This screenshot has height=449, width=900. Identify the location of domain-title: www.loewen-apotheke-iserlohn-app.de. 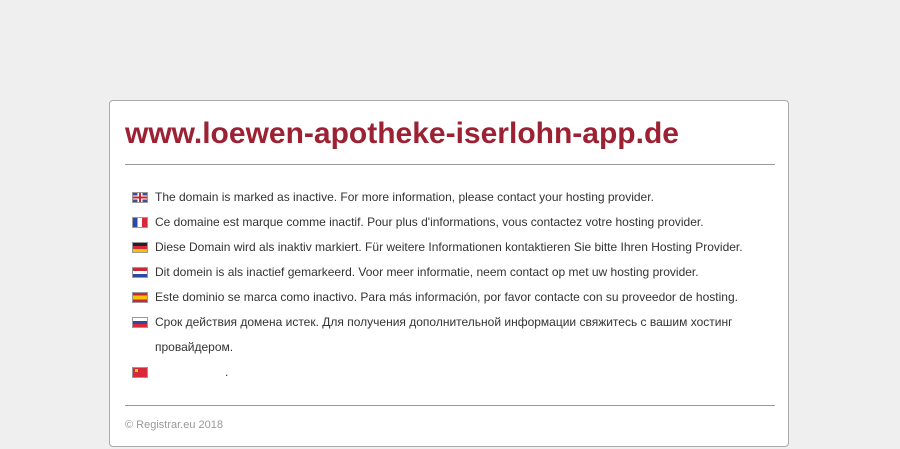
(402, 133).